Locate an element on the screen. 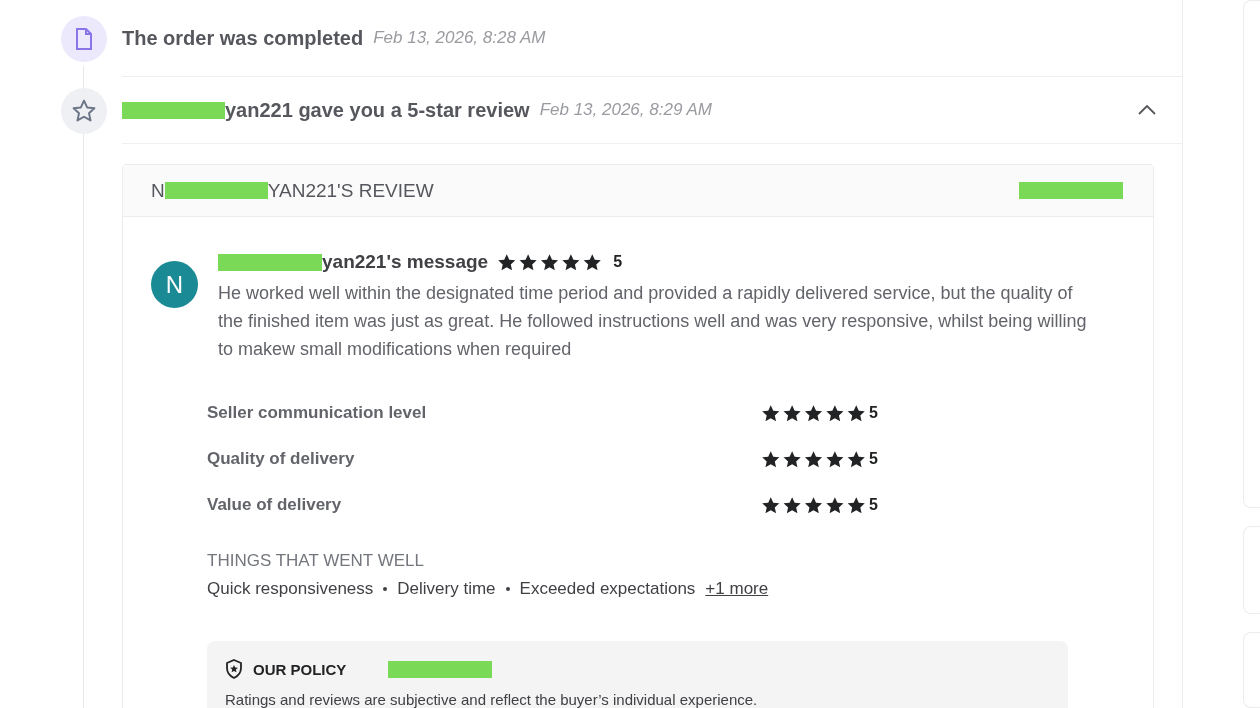 This screenshot has height=708, width=1260. section-title: THINGS THAT WENT WELL is located at coordinates (316, 561).